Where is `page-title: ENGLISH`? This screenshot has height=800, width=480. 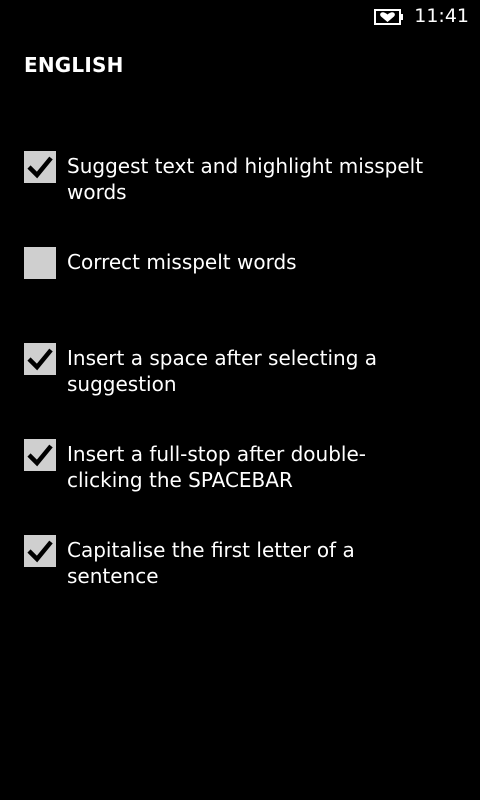 page-title: ENGLISH is located at coordinates (74, 65).